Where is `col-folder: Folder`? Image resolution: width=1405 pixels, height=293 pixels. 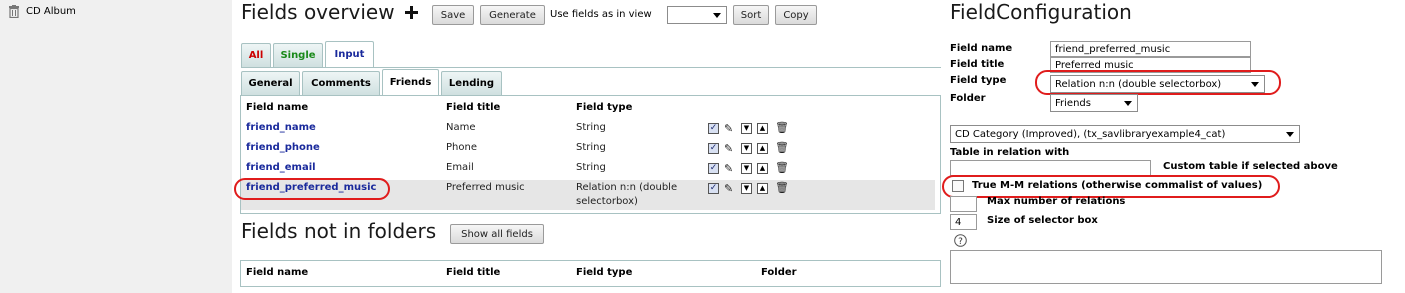
col-folder: Folder is located at coordinates (779, 272).